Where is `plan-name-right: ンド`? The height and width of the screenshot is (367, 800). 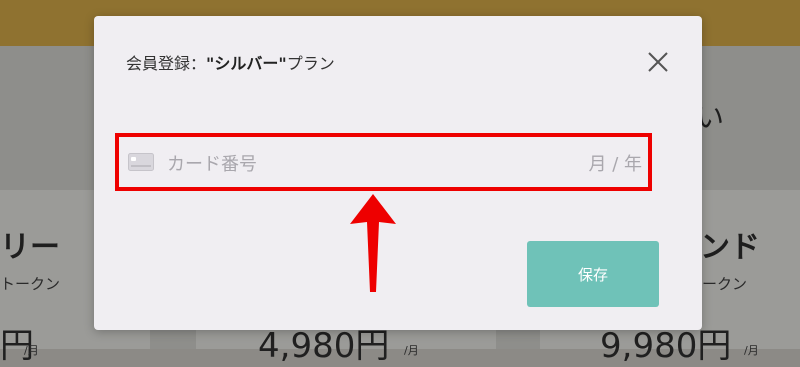
plan-name-right: ンド is located at coordinates (730, 247).